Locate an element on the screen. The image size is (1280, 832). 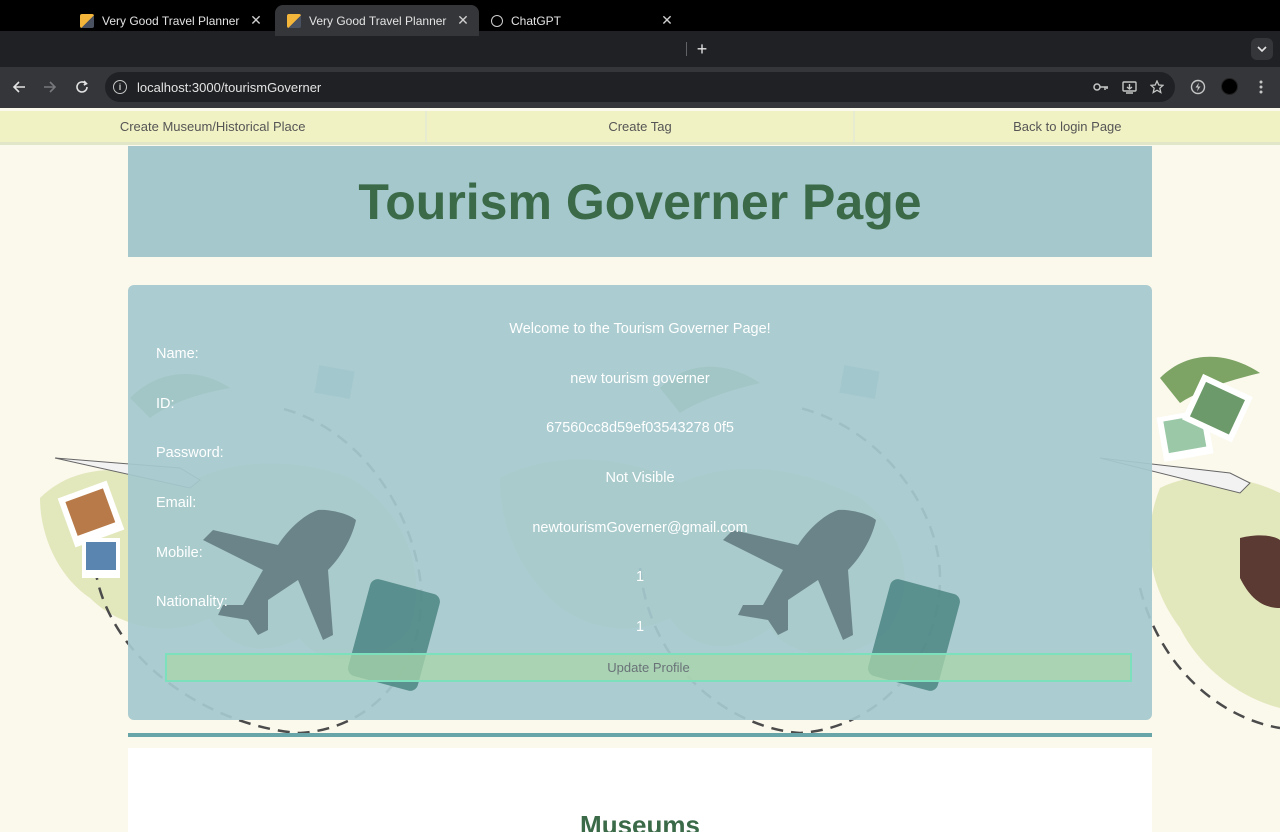
nav-create-museum: Create Museum/Historical Place is located at coordinates (212, 126).